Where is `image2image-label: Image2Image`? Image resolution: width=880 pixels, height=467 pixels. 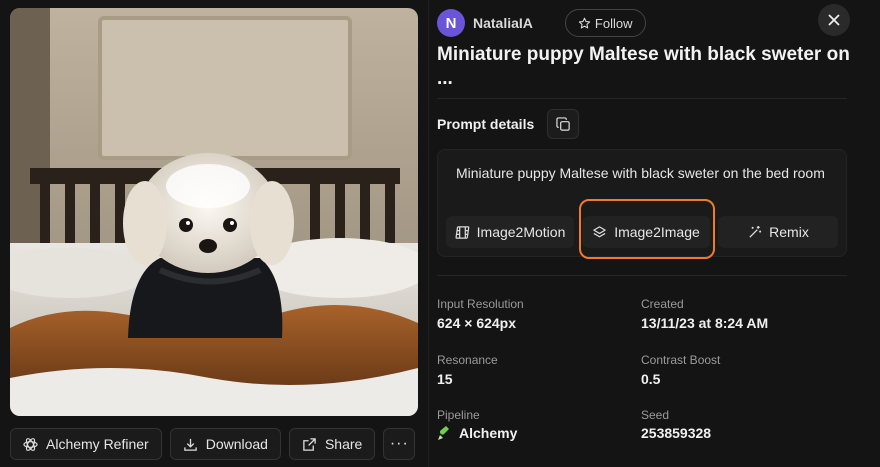
image2image-label: Image2Image is located at coordinates (657, 232).